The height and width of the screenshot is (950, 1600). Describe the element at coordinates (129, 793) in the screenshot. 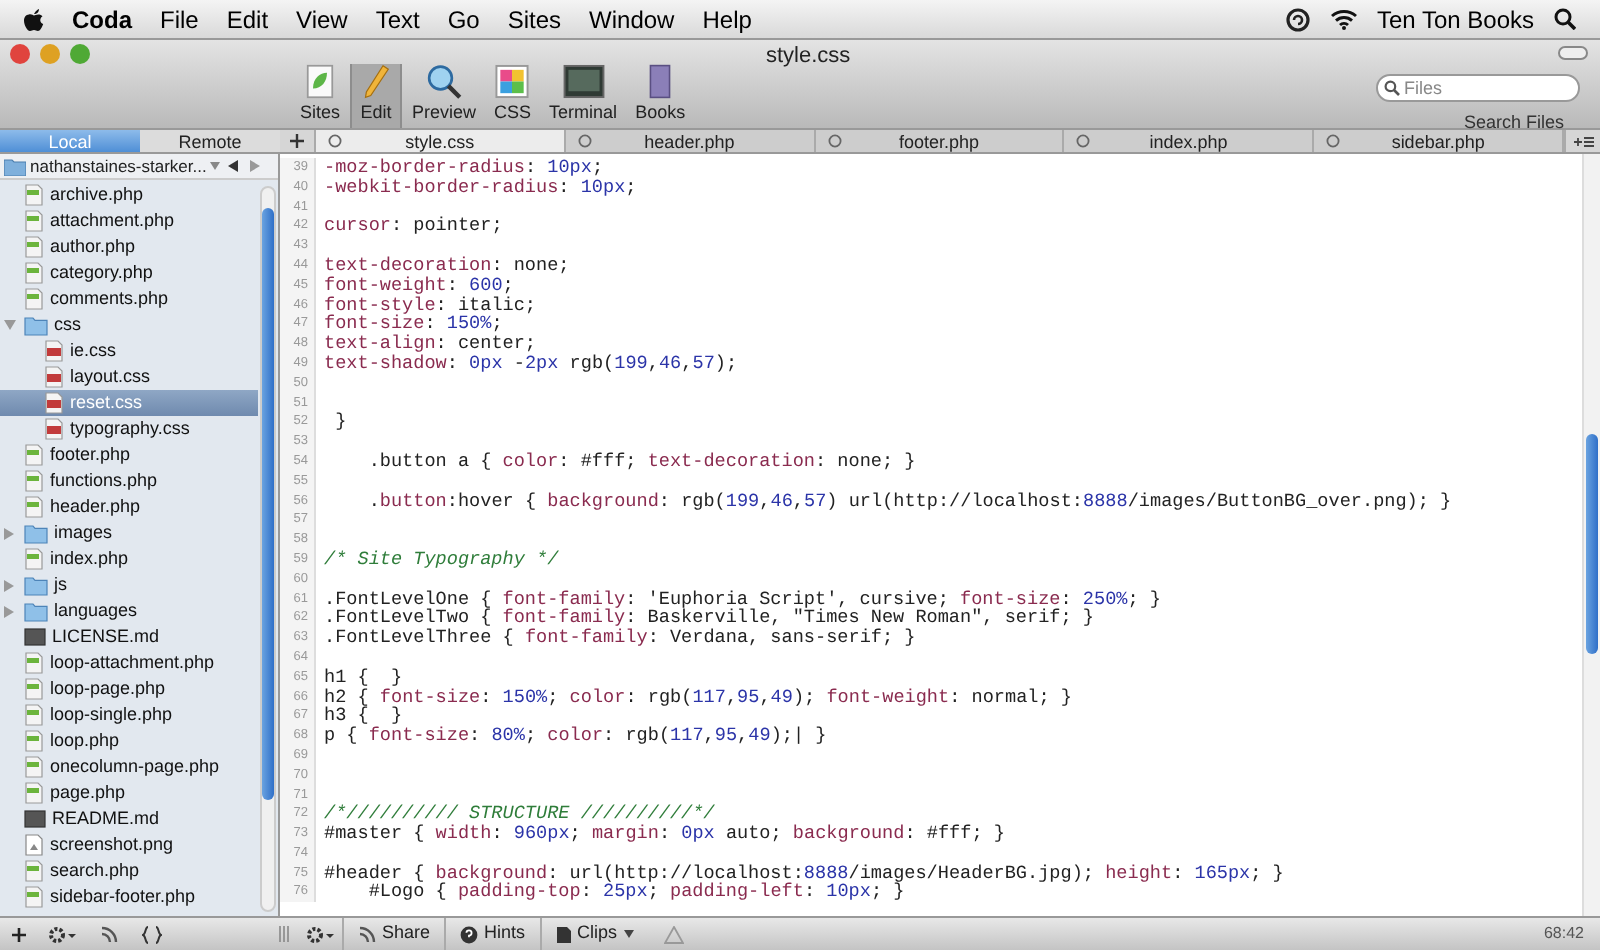

I see `file-tree-item: page.php` at that location.